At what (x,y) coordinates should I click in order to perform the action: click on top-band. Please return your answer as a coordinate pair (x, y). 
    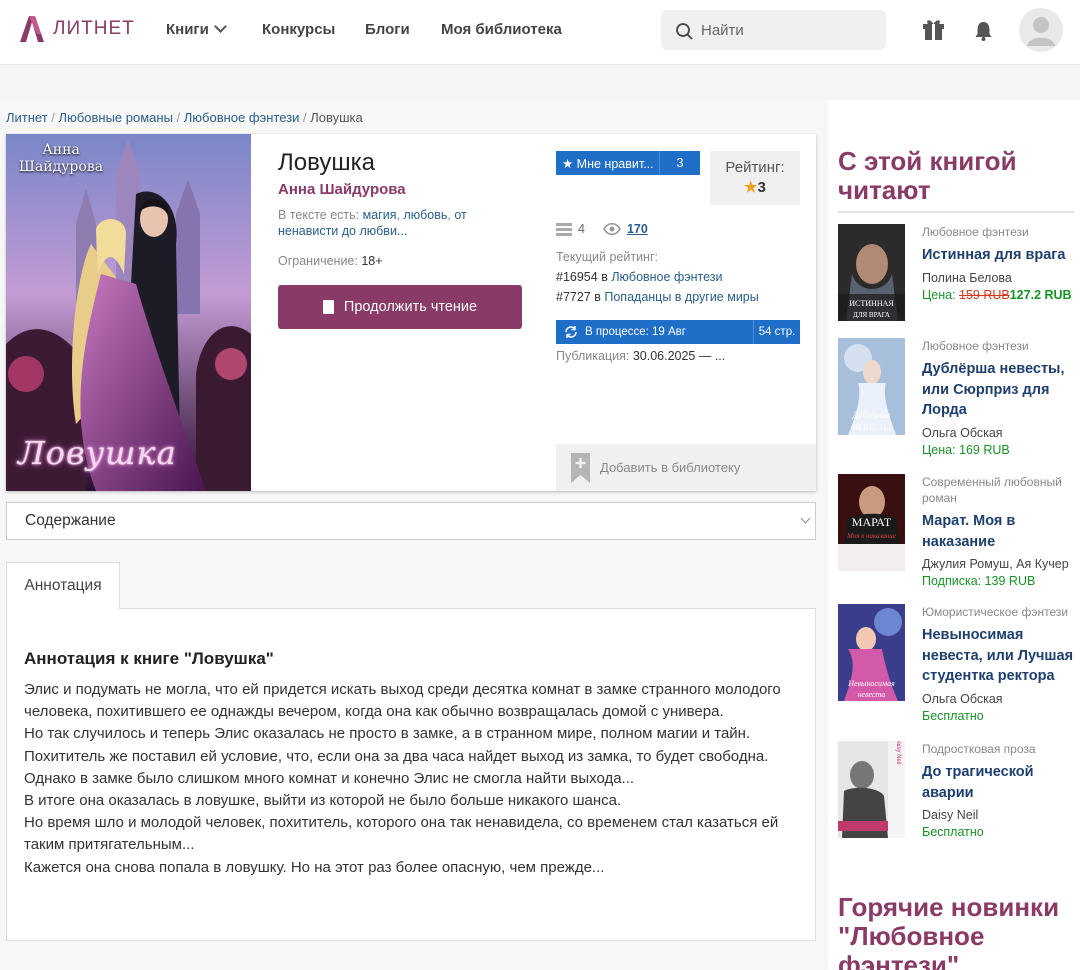
    Looking at the image, I should click on (540, 82).